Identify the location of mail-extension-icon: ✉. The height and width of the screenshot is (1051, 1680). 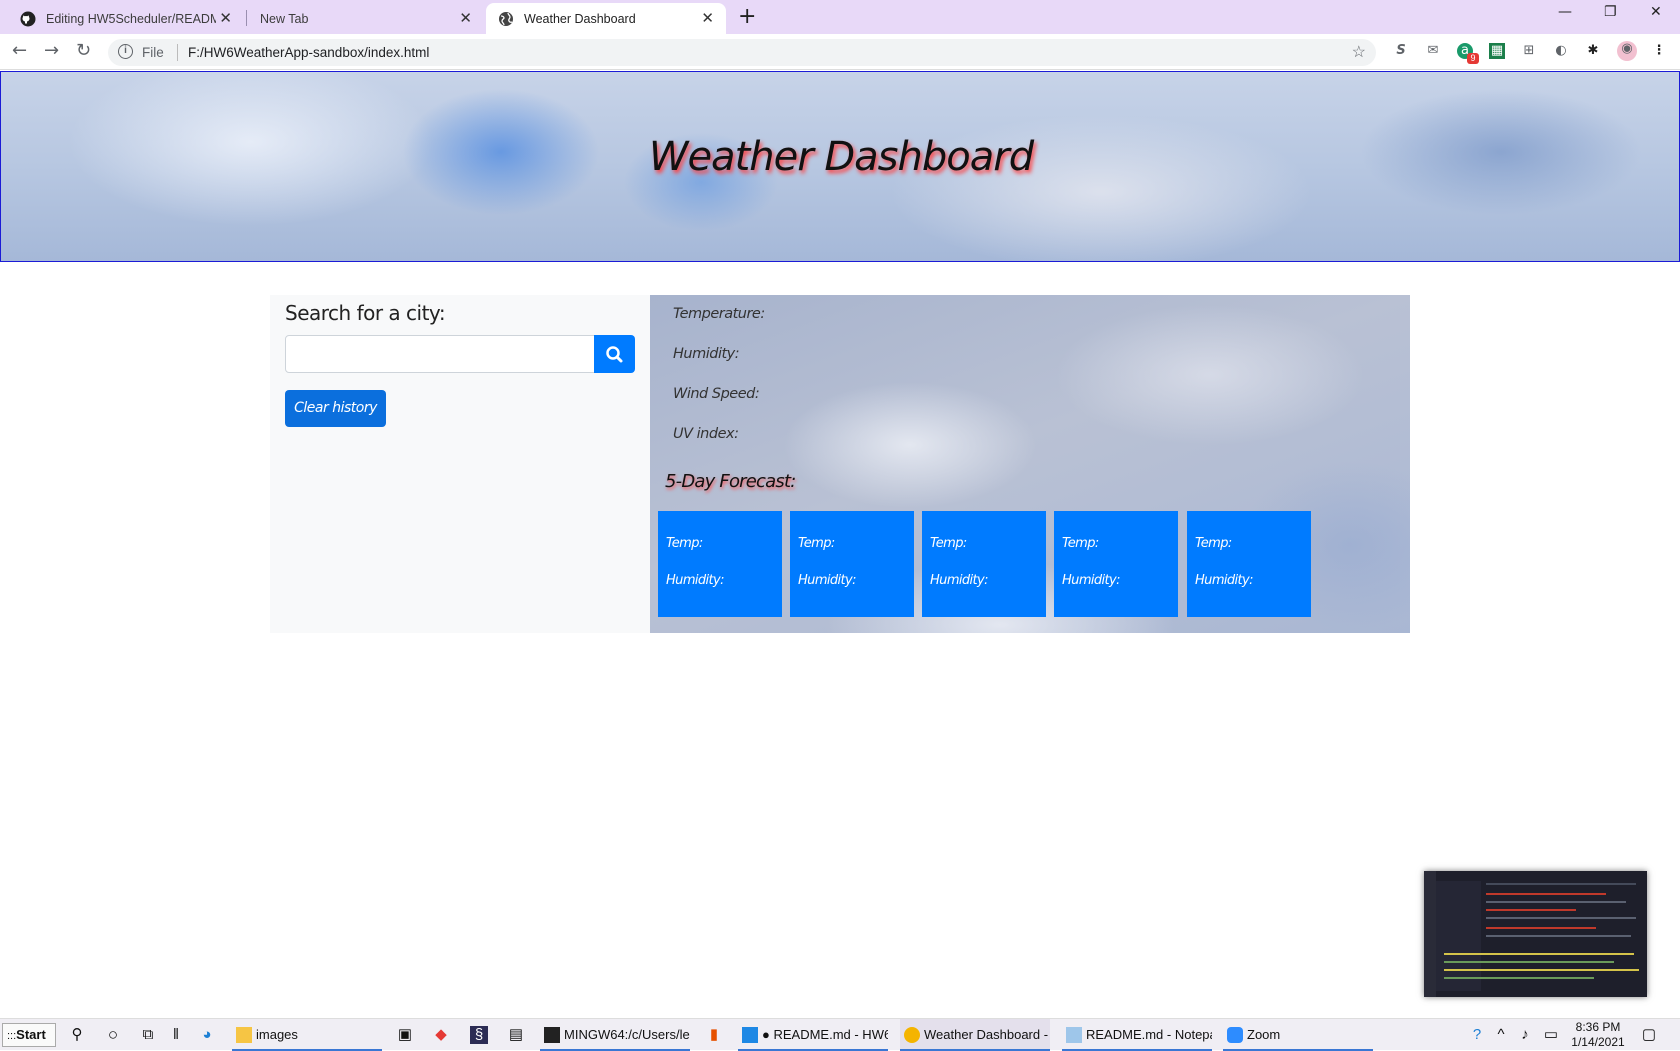
(1433, 51).